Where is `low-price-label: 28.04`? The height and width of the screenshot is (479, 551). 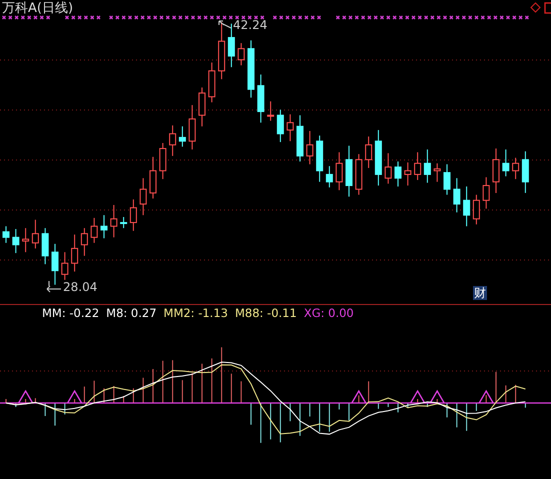 low-price-label: 28.04 is located at coordinates (80, 287).